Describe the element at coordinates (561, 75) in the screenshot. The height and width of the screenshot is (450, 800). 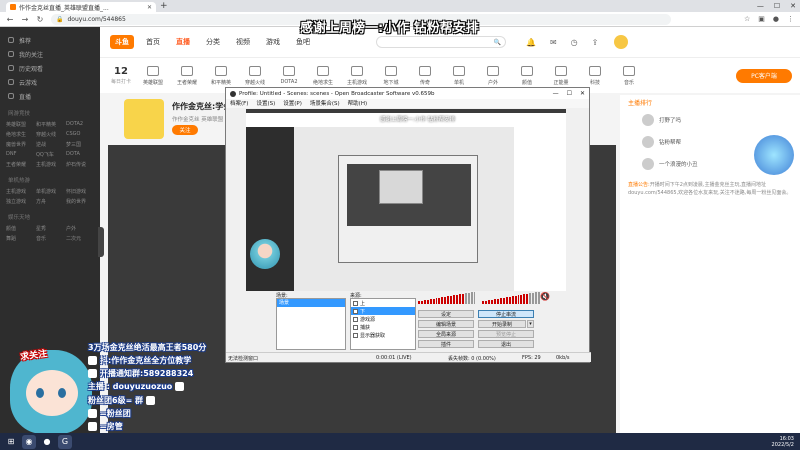
I see `category-item: 正能量` at that location.